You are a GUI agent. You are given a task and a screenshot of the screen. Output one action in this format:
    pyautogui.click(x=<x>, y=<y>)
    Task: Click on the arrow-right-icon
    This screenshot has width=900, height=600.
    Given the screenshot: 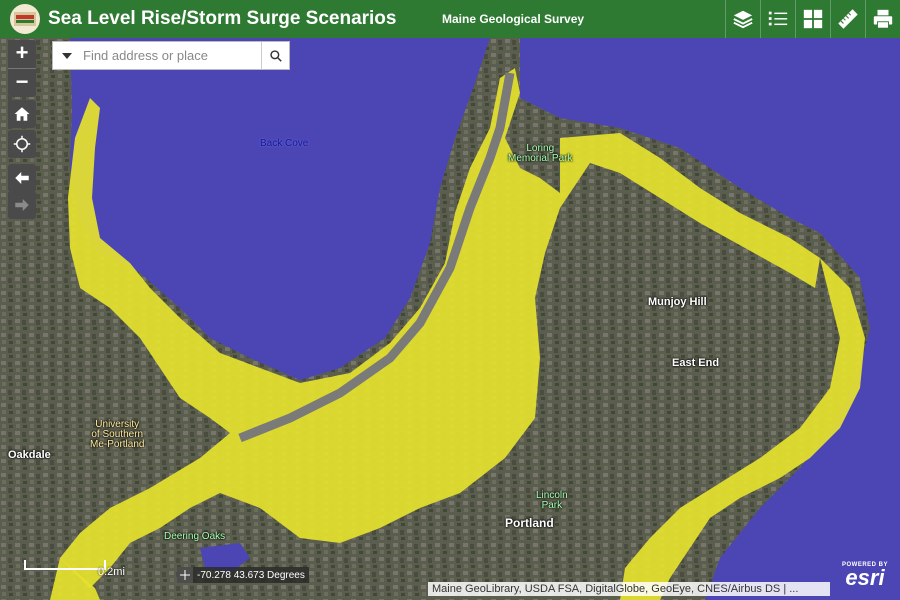 What is the action you would take?
    pyautogui.click(x=22, y=205)
    